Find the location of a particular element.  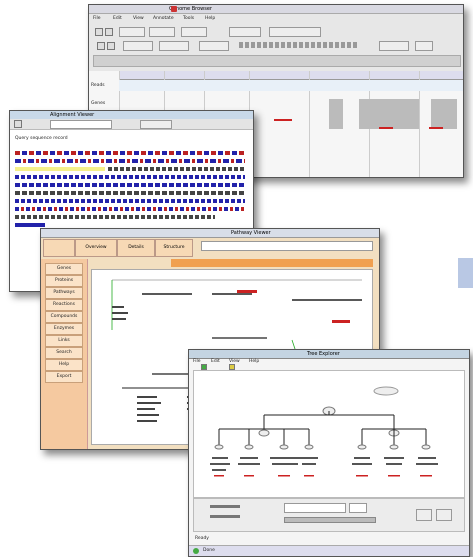

column-header is located at coordinates (291, 75).